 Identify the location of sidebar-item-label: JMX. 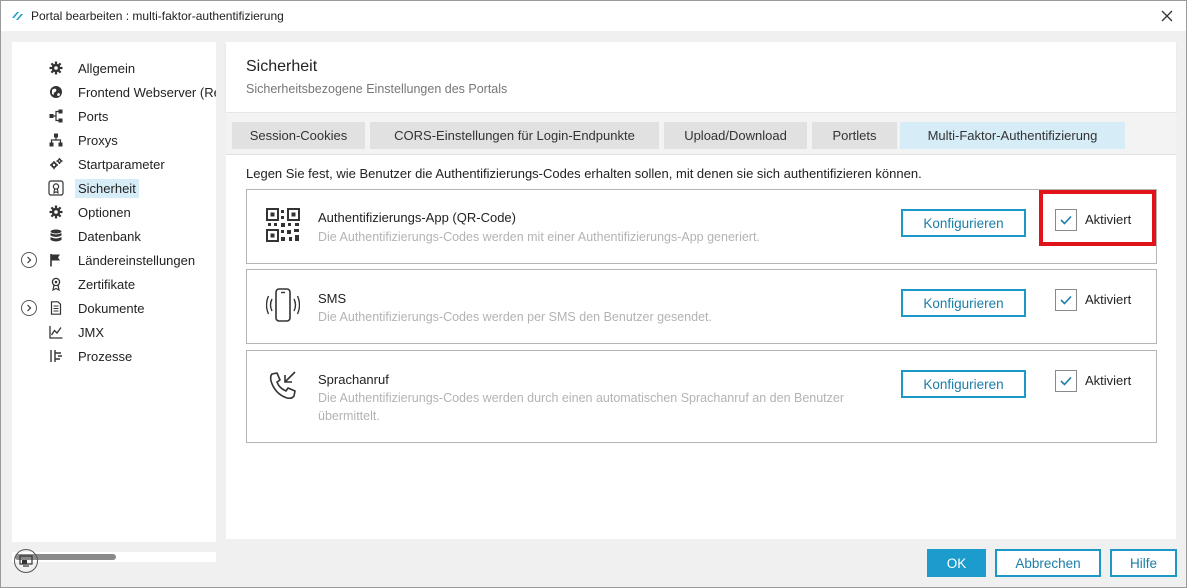
(91, 332).